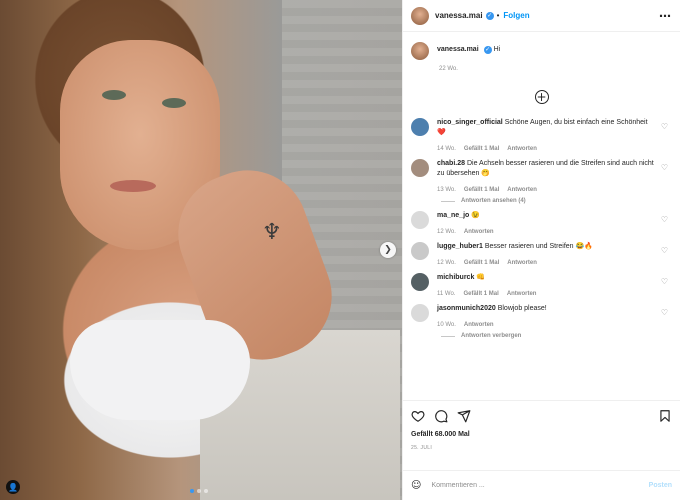  I want to click on post-actions: Gefällt 68.000 Mal 25. JULI, so click(541, 435).